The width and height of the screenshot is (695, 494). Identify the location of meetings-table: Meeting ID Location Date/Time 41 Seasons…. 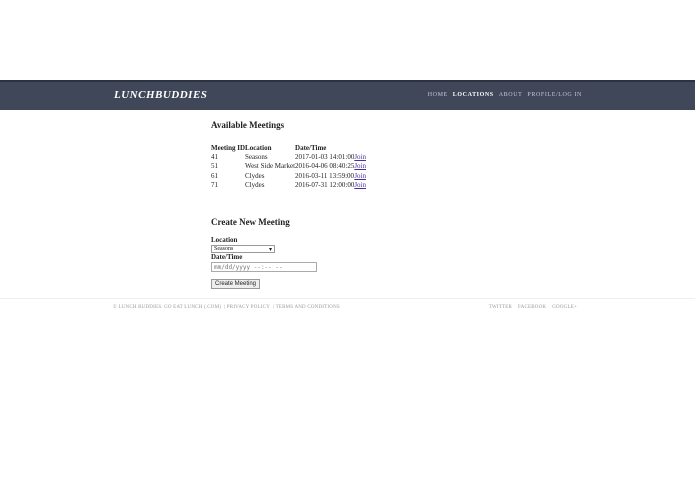
(288, 166).